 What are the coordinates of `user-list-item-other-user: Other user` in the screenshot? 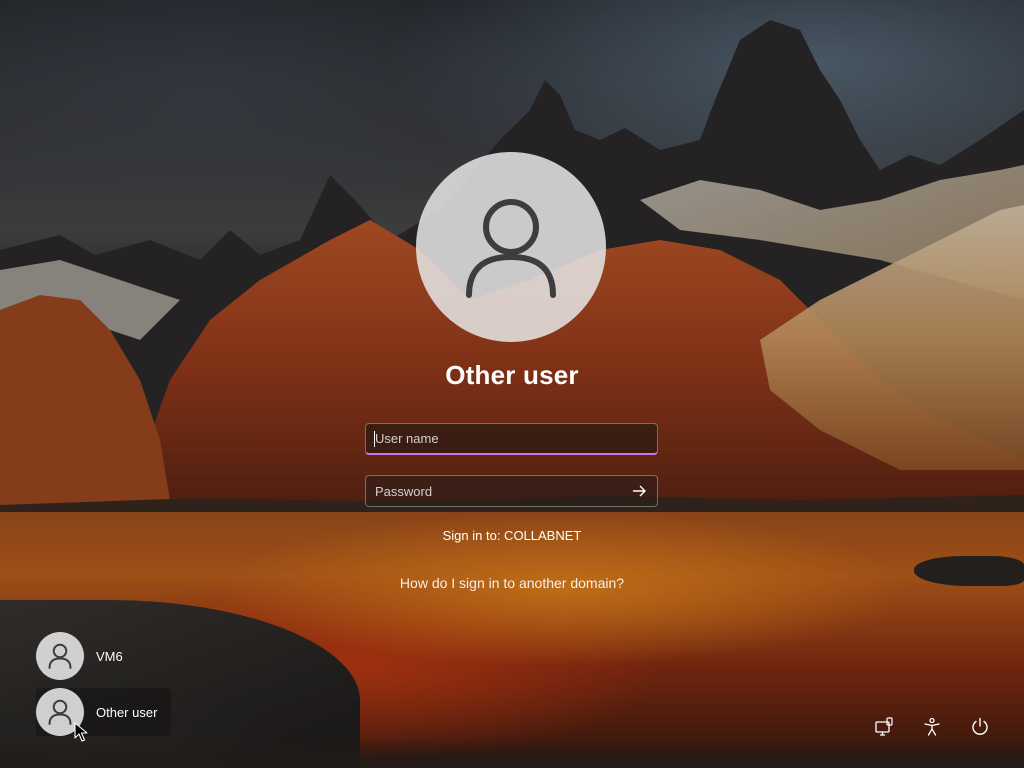 It's located at (104, 712).